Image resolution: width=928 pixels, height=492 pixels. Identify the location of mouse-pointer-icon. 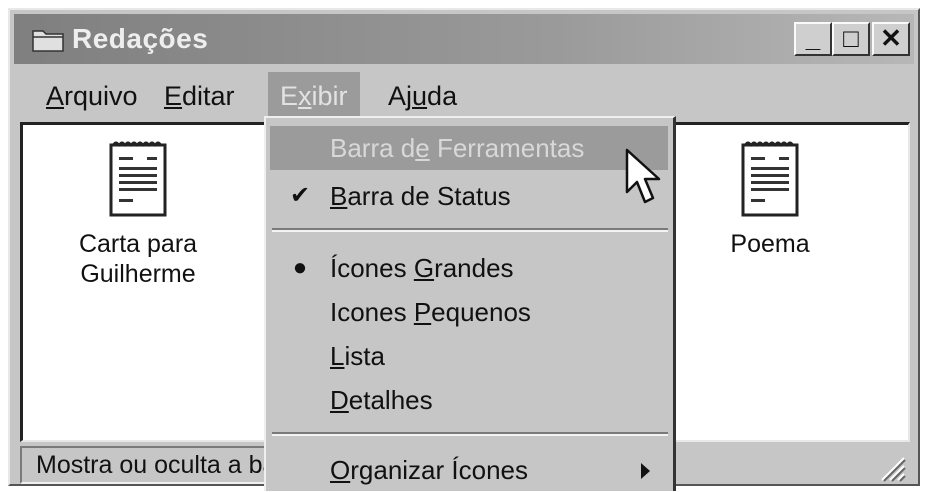
(643, 176).